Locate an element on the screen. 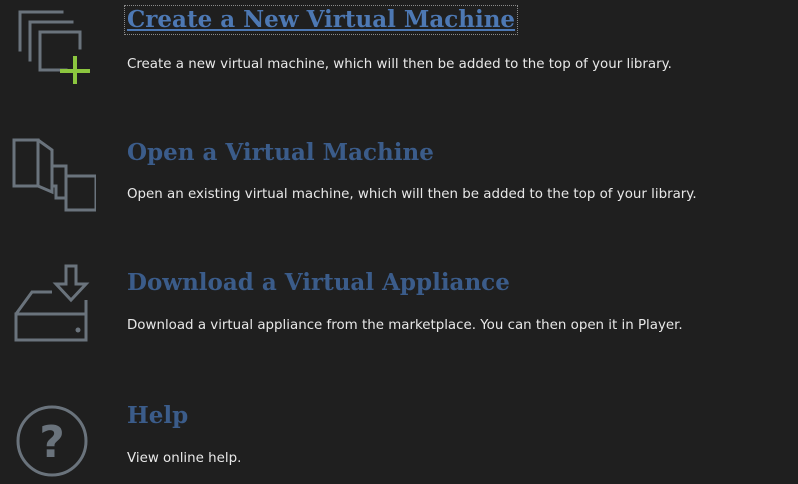  new-vm-plus-icon is located at coordinates (52, 44).